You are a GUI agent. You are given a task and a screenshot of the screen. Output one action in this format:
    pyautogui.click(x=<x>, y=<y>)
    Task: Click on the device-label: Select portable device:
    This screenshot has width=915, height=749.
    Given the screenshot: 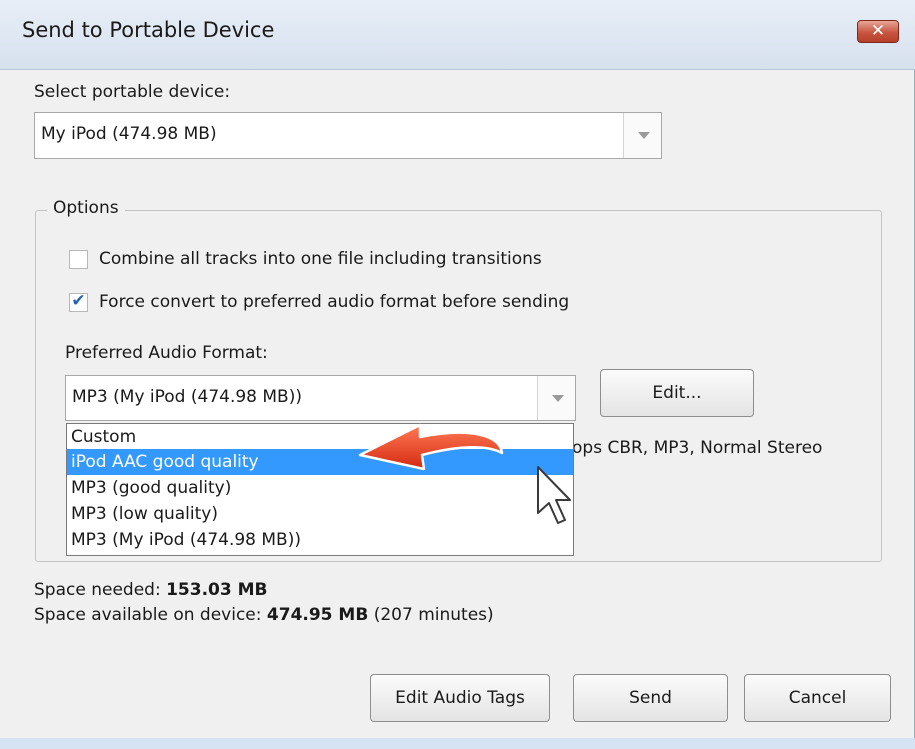 What is the action you would take?
    pyautogui.click(x=132, y=92)
    